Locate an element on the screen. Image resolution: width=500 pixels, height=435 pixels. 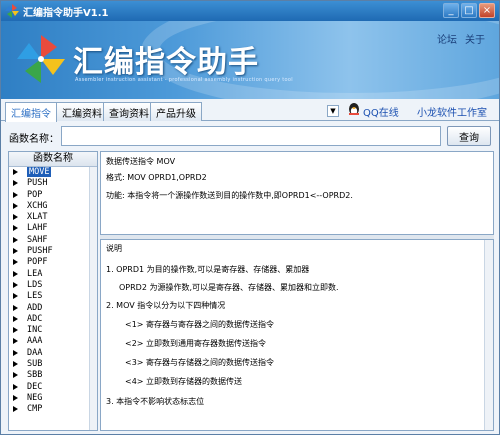
list-item-label: LEA is located at coordinates (35, 273).